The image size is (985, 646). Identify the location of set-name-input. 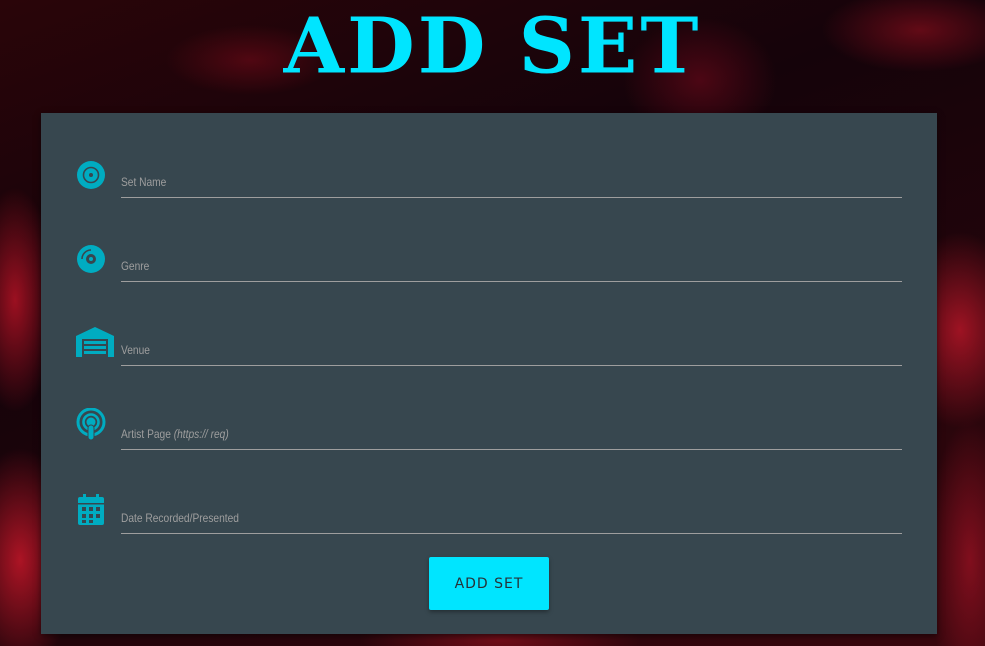
(511, 183).